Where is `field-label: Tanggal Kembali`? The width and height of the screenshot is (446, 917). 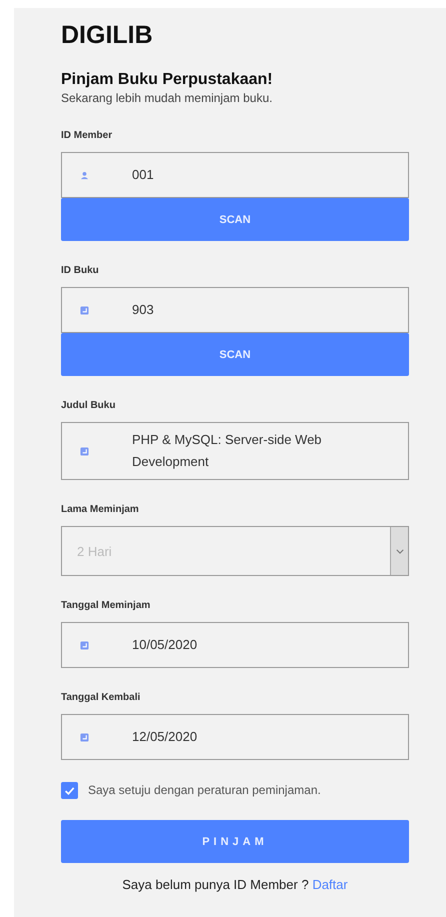 field-label: Tanggal Kembali is located at coordinates (101, 698).